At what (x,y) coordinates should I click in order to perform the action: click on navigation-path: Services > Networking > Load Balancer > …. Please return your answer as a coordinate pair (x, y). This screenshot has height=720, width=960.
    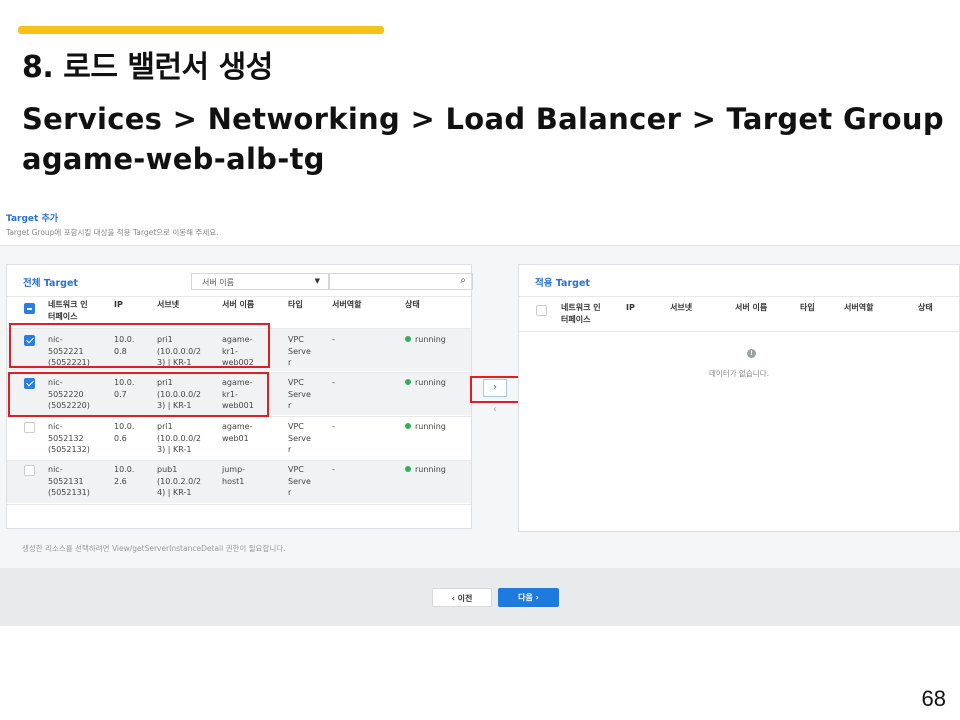
    Looking at the image, I should click on (483, 119).